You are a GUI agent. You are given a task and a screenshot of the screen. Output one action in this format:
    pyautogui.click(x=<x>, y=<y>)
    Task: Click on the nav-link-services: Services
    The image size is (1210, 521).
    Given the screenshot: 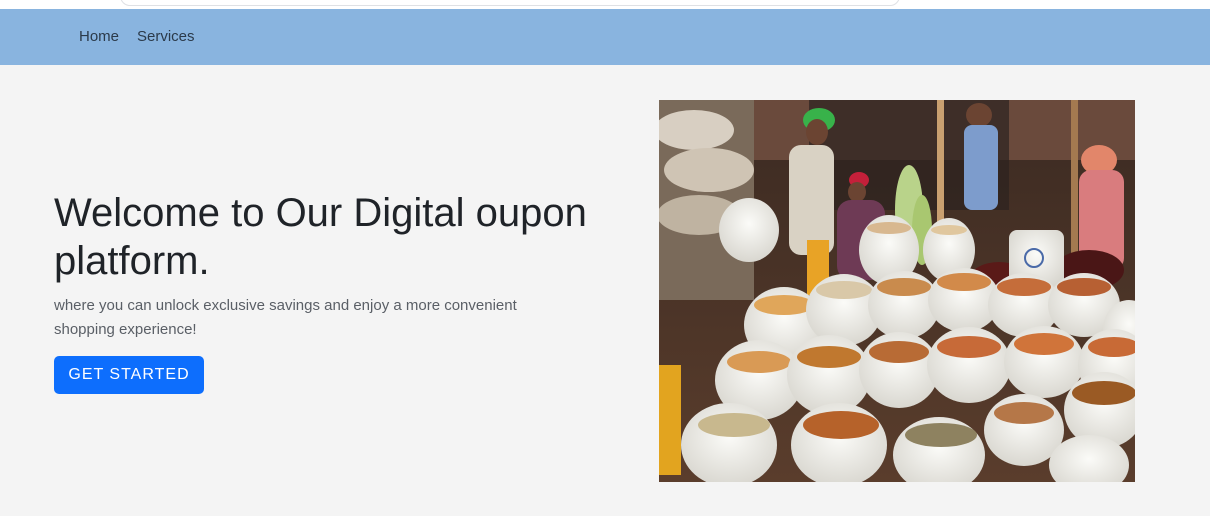 What is the action you would take?
    pyautogui.click(x=166, y=36)
    